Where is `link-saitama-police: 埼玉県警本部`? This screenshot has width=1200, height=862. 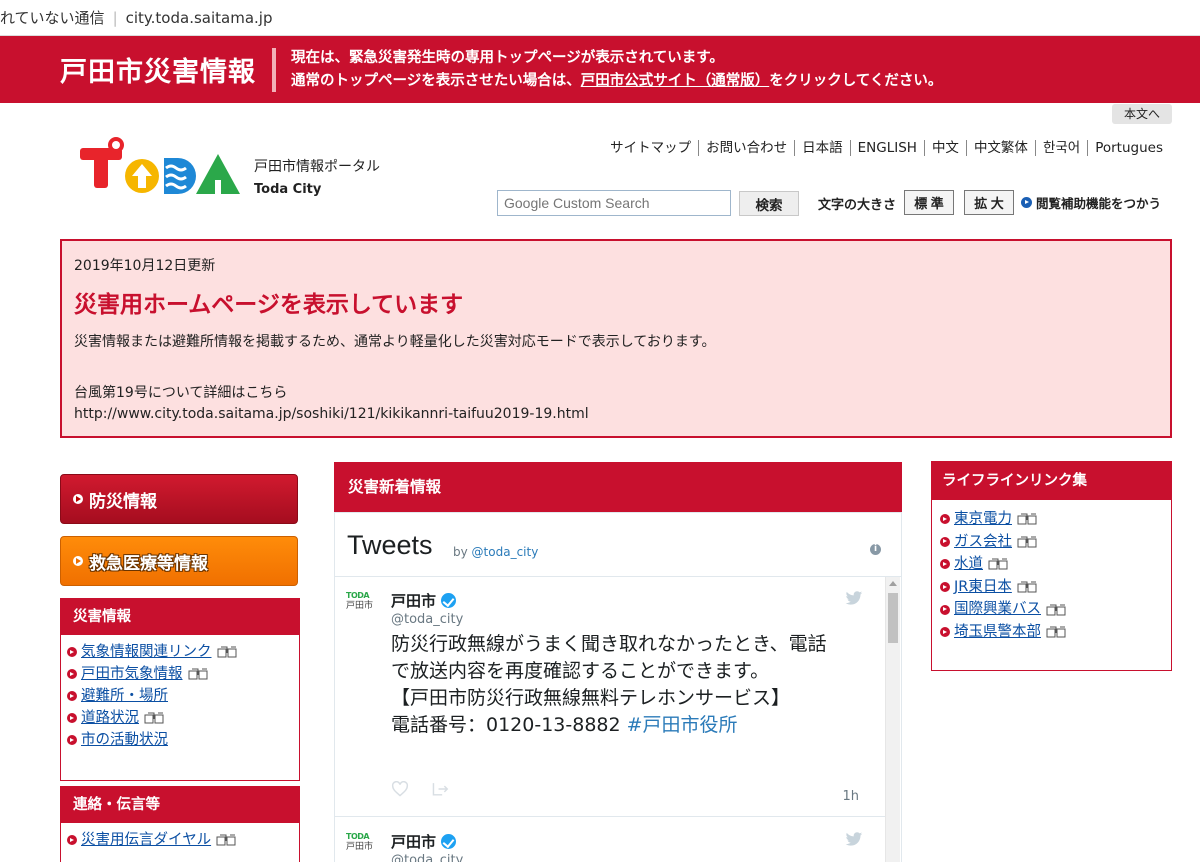 link-saitama-police: 埼玉県警本部 is located at coordinates (997, 632).